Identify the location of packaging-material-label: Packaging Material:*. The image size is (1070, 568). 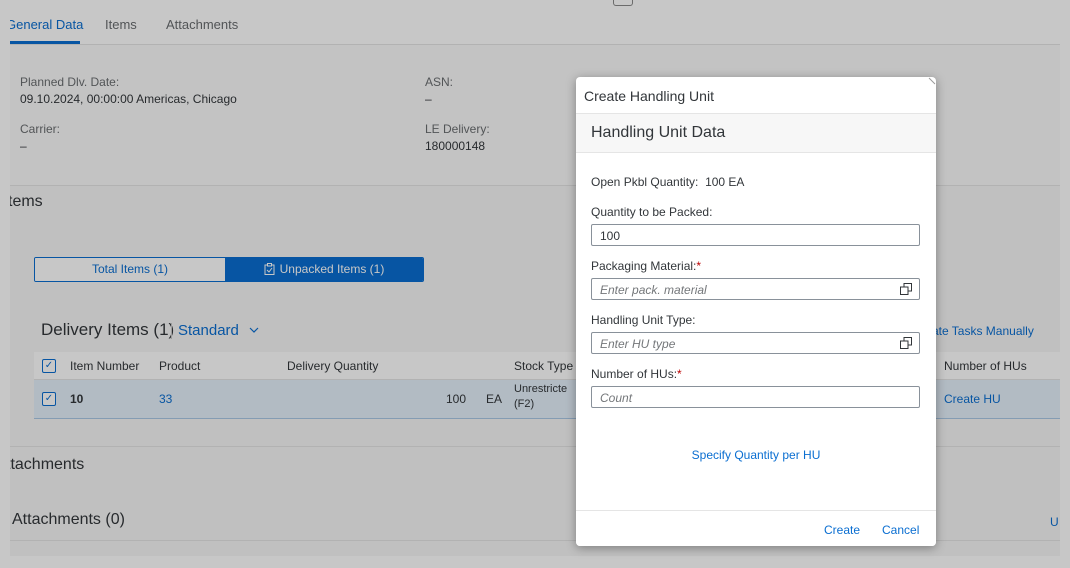
(646, 266).